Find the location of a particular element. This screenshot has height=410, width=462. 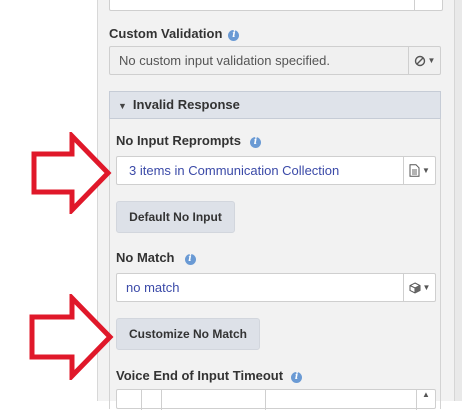

no-input-reprompts-menu-button: ▼ is located at coordinates (419, 170).